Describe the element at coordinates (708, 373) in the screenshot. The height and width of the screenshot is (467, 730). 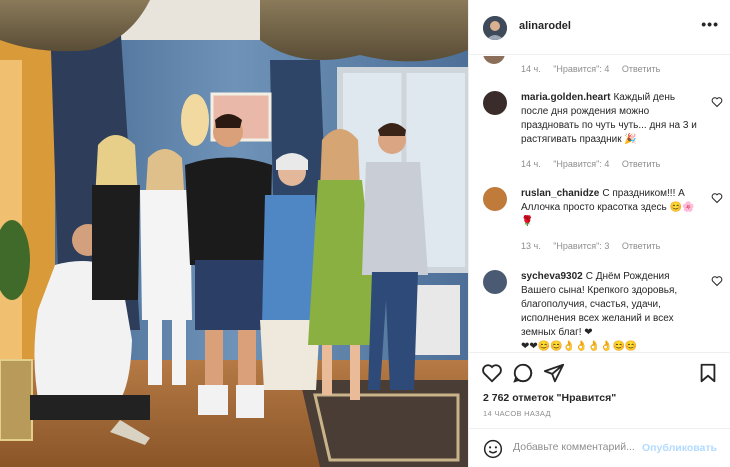
I see `save-bookmark-icon` at that location.